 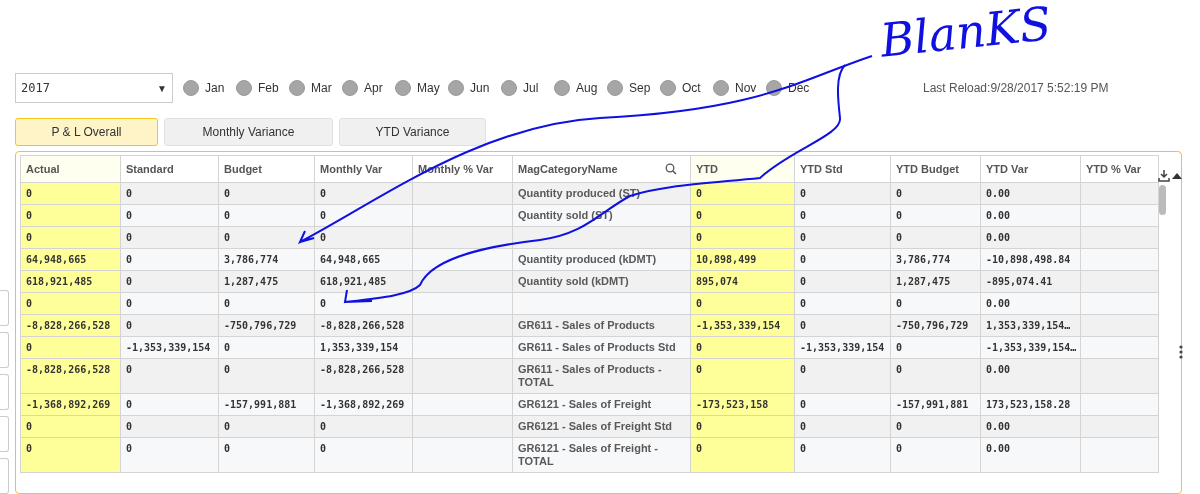 I want to click on table-cell: 10,898,499, so click(x=726, y=259).